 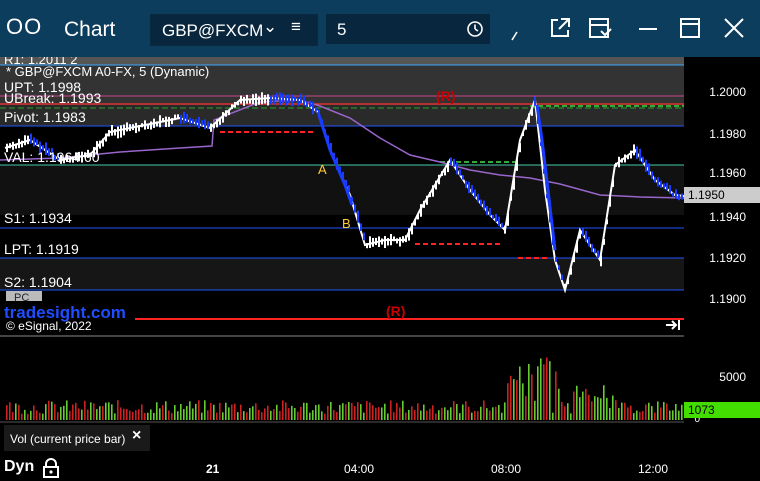 What do you see at coordinates (475, 29) in the screenshot?
I see `clock-icon` at bounding box center [475, 29].